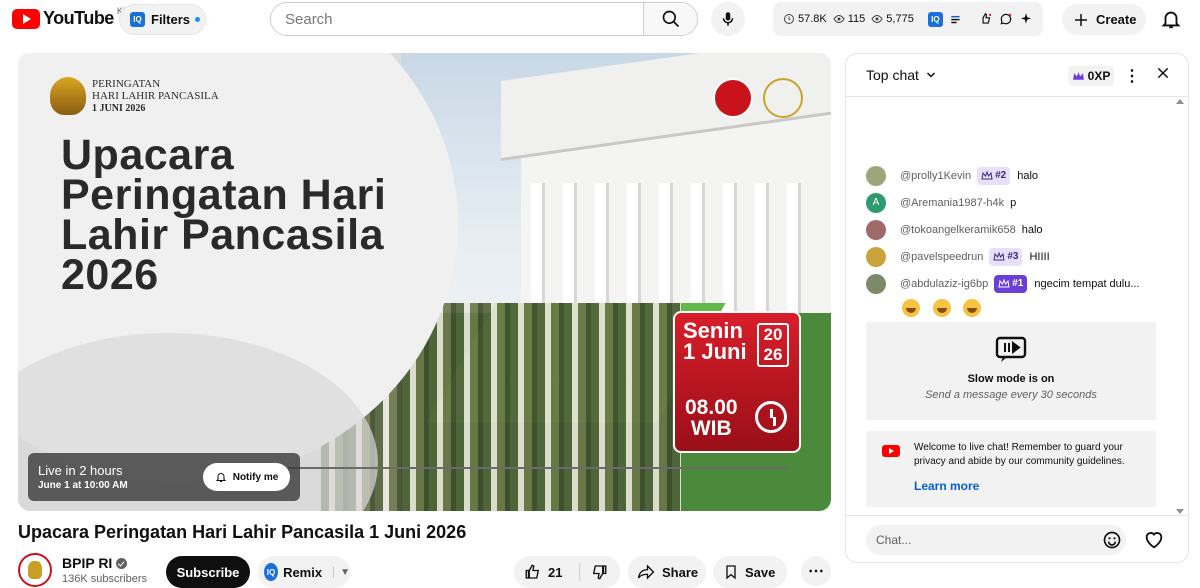 The height and width of the screenshot is (588, 1200). I want to click on remix-button: IQ Remix ▼, so click(304, 572).